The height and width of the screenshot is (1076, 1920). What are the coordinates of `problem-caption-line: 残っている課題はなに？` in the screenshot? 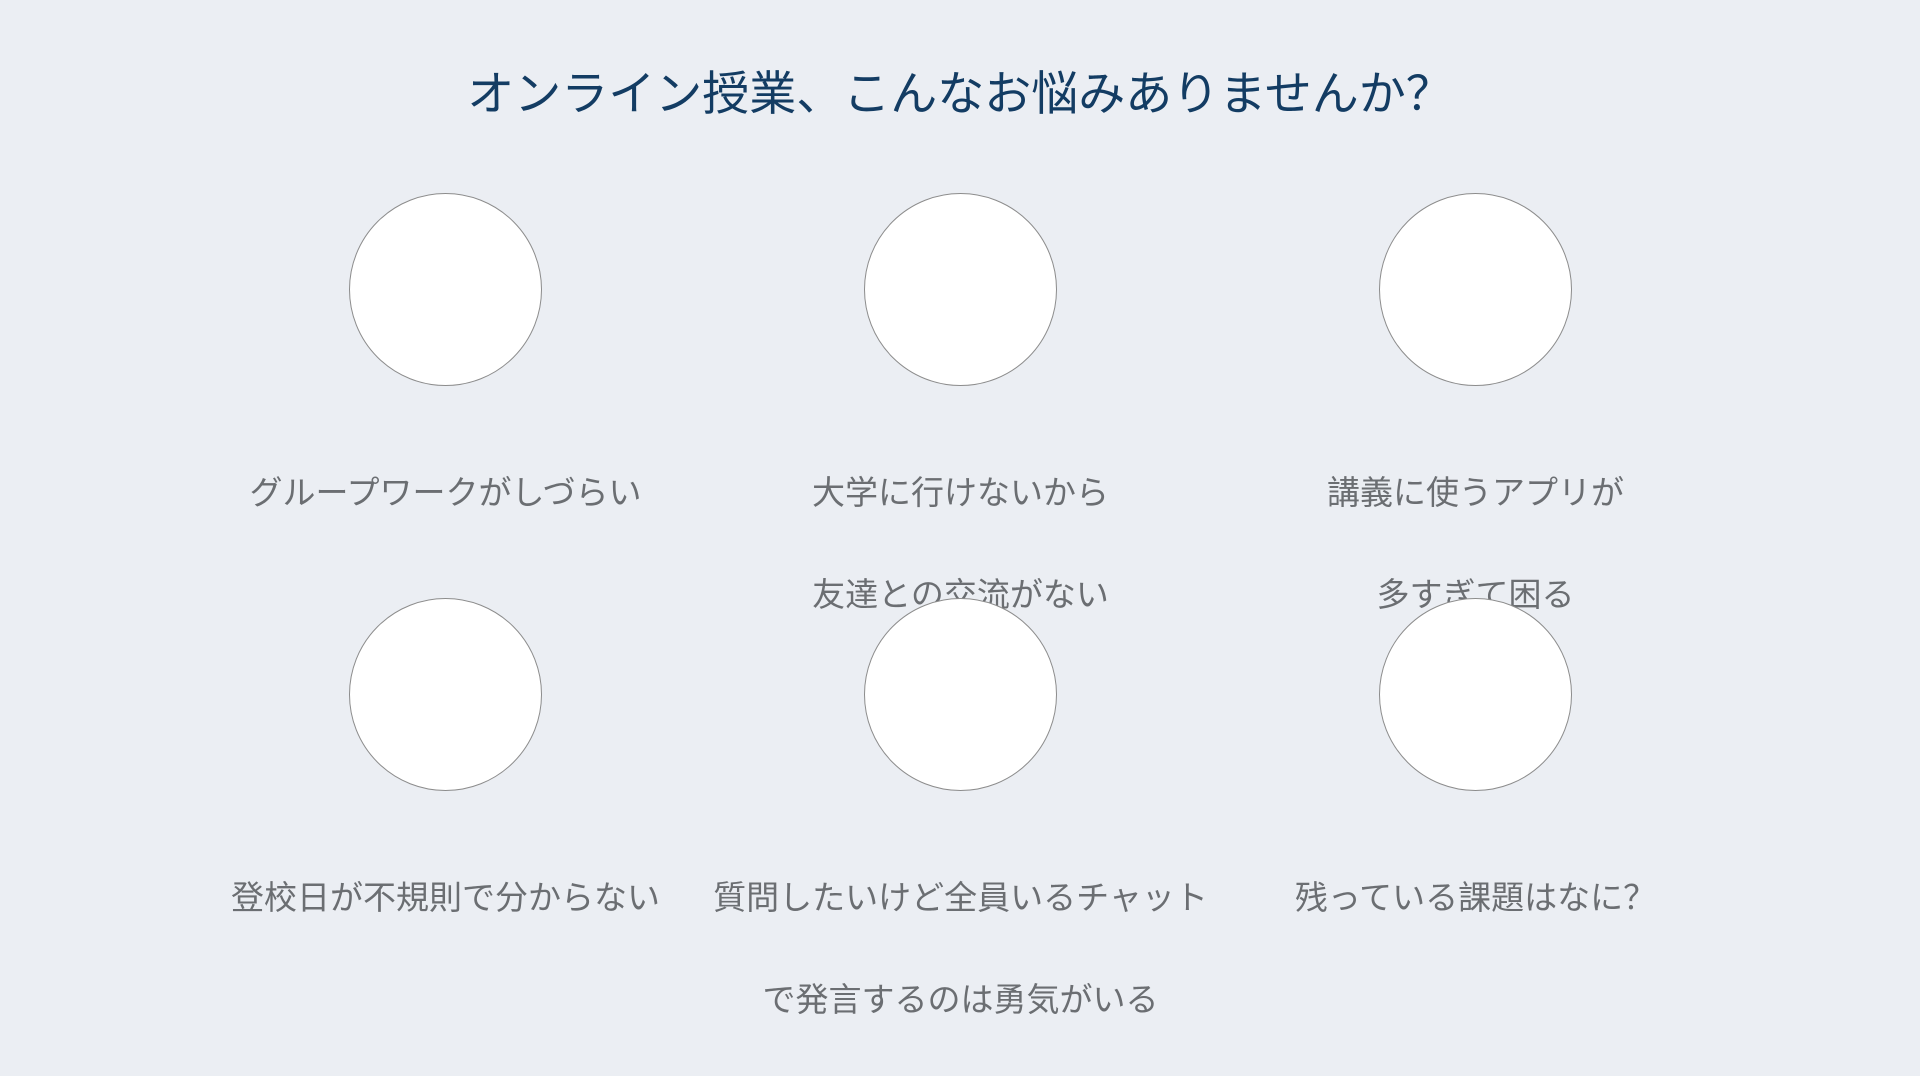 It's located at (1475, 897).